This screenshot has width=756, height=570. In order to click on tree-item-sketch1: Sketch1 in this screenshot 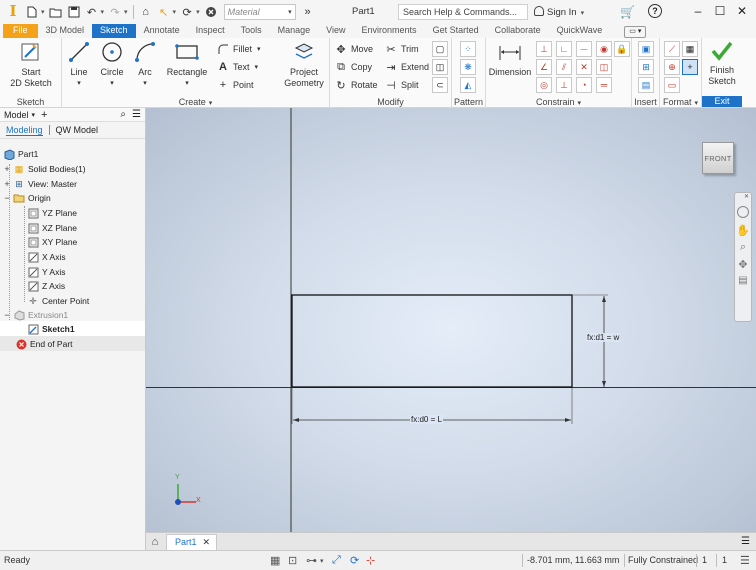, I will do `click(50, 329)`.